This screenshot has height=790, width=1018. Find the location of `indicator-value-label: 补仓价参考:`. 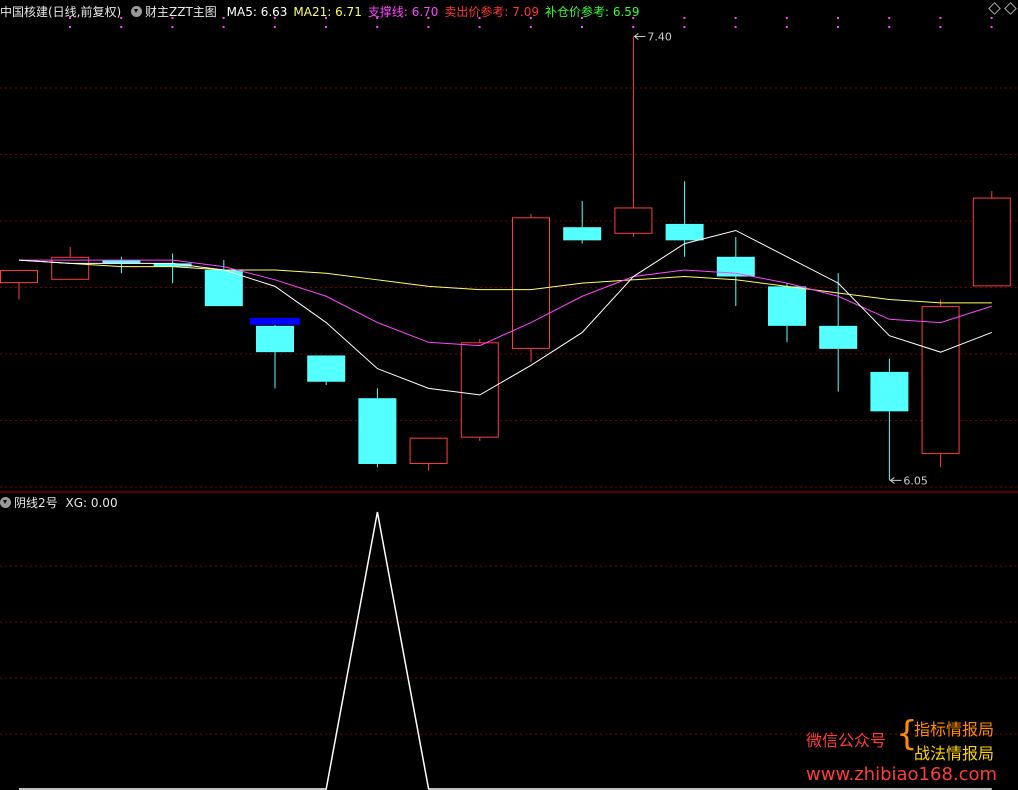

indicator-value-label: 补仓价参考: is located at coordinates (578, 12).